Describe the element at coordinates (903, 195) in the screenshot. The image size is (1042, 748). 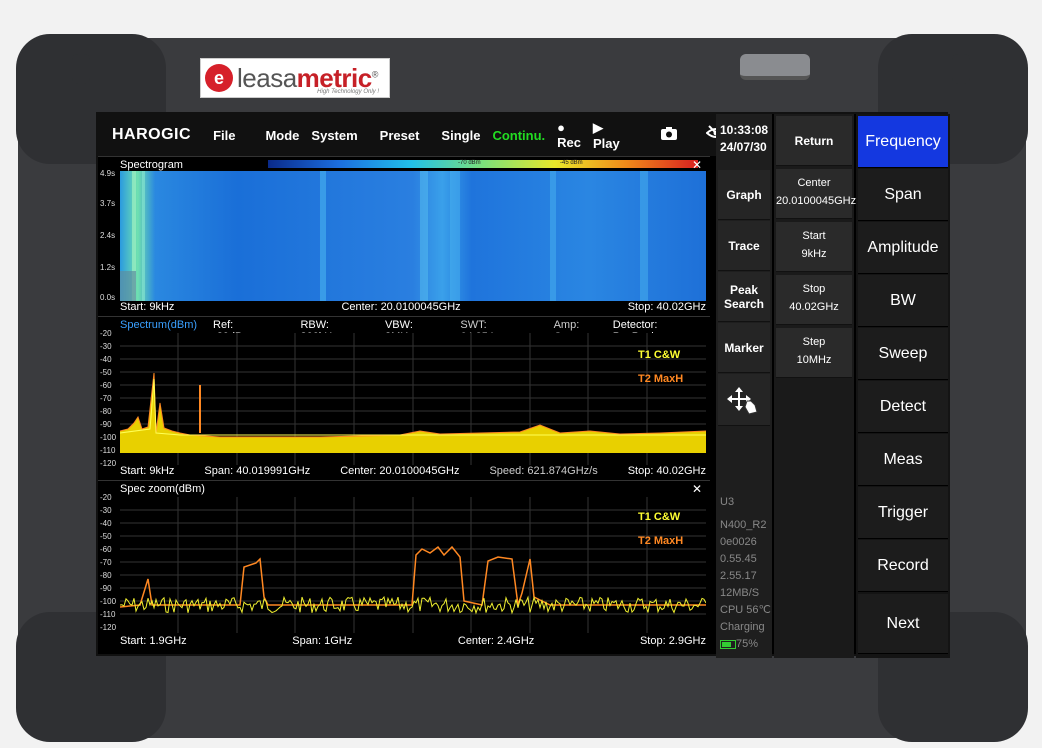
I see `menu-span: Span` at that location.